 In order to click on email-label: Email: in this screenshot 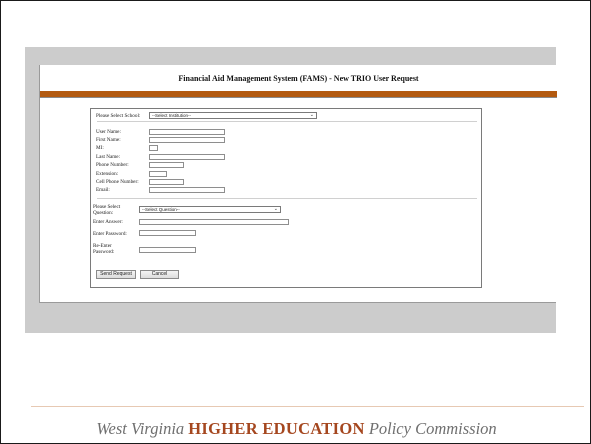, I will do `click(103, 190)`.